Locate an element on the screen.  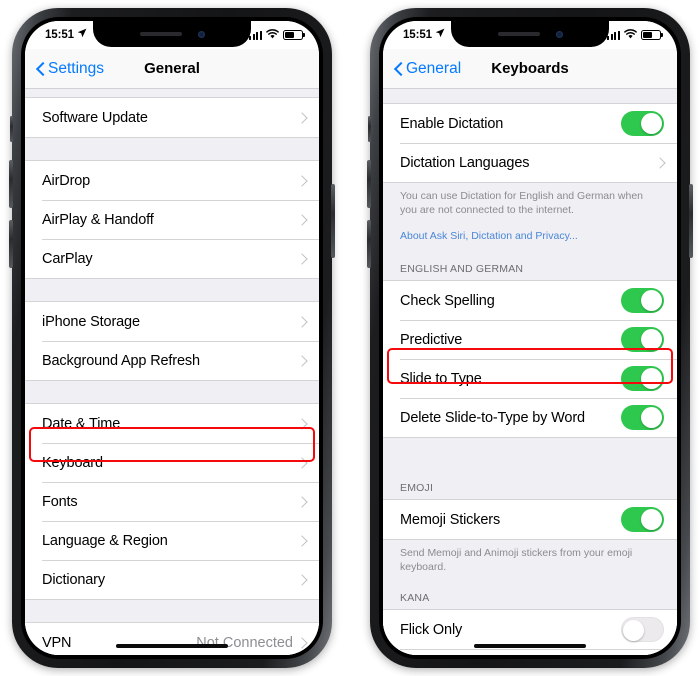
row-software-update: Software Update is located at coordinates (172, 117).